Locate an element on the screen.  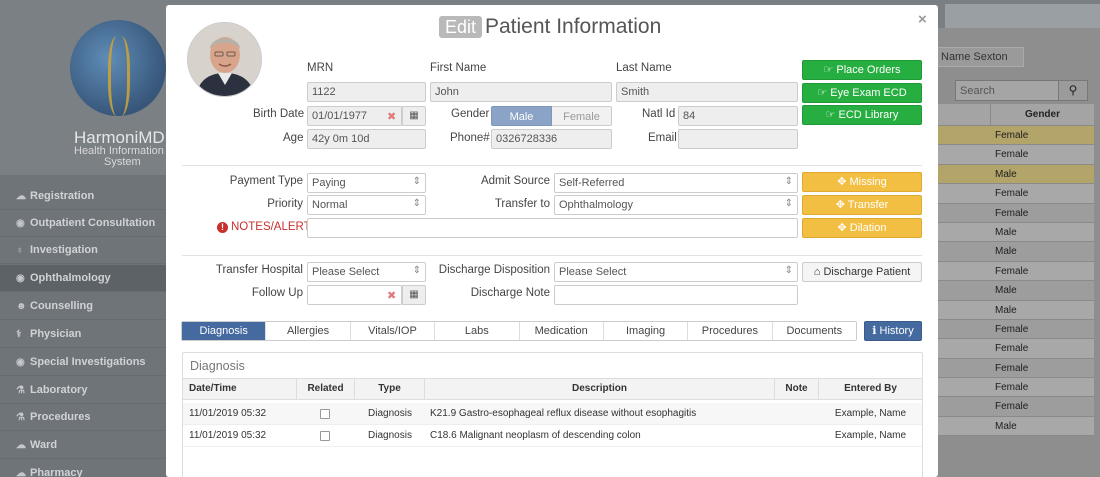
column-header-type: Type is located at coordinates (390, 389).